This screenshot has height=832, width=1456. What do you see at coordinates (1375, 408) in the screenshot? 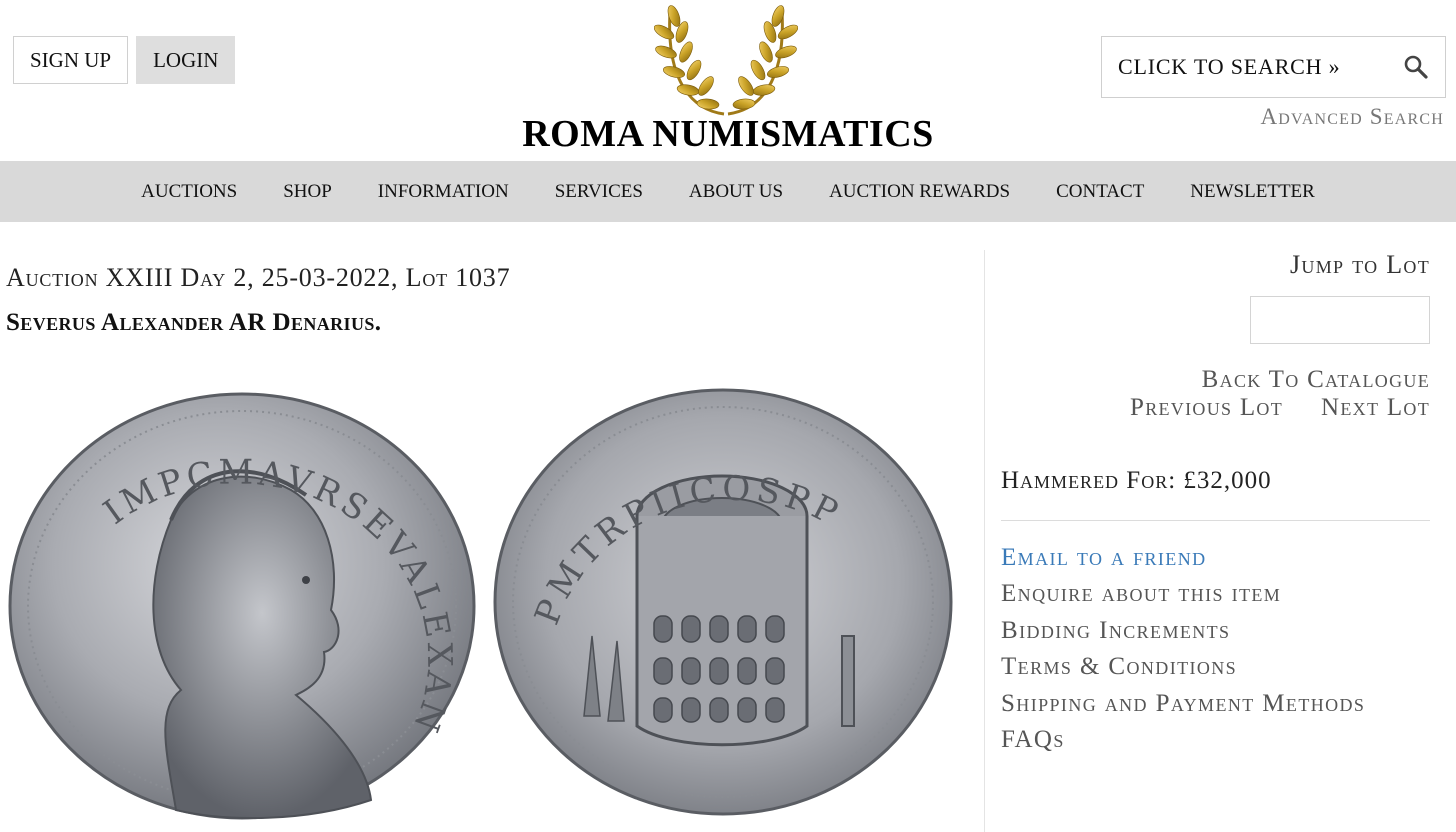
I see `next-lot-link: Next Lot` at bounding box center [1375, 408].